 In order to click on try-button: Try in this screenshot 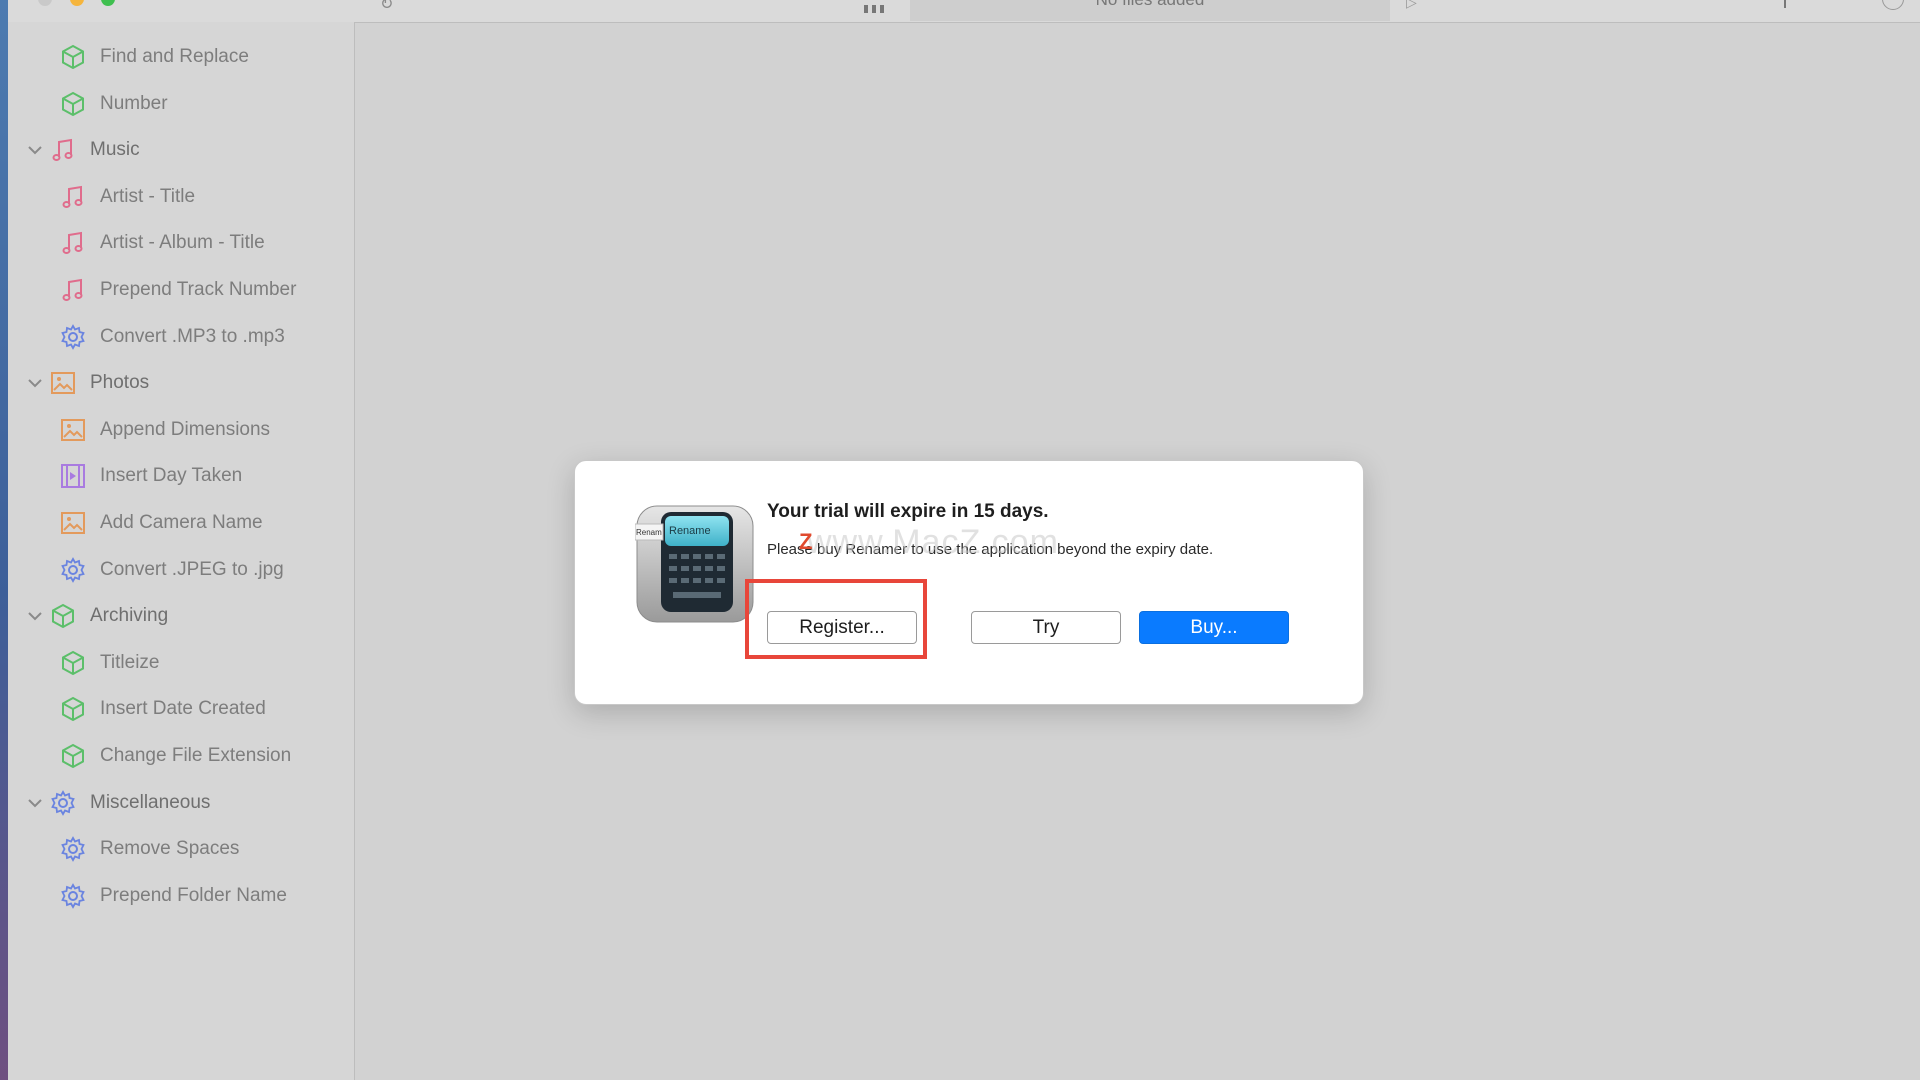, I will do `click(1046, 627)`.